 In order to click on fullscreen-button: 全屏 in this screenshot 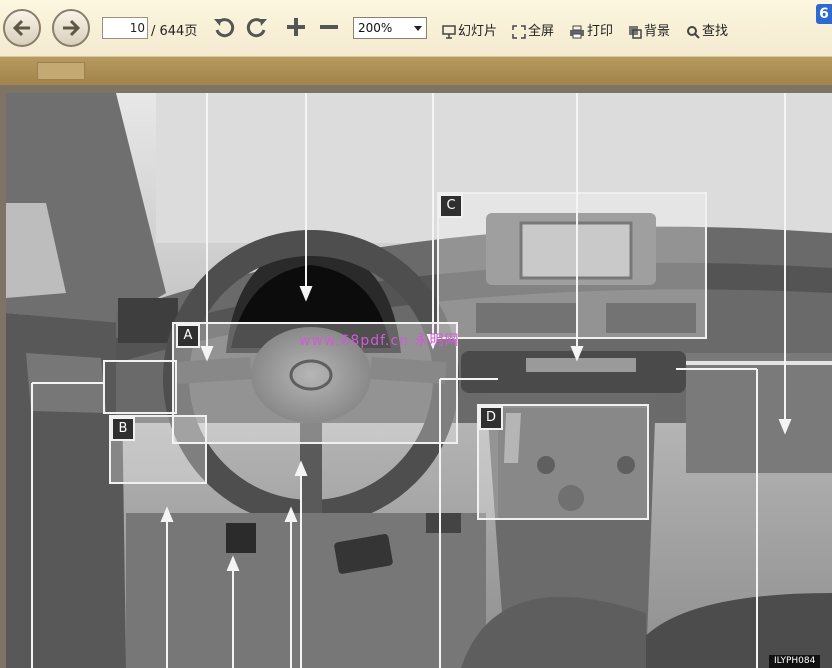, I will do `click(533, 29)`.